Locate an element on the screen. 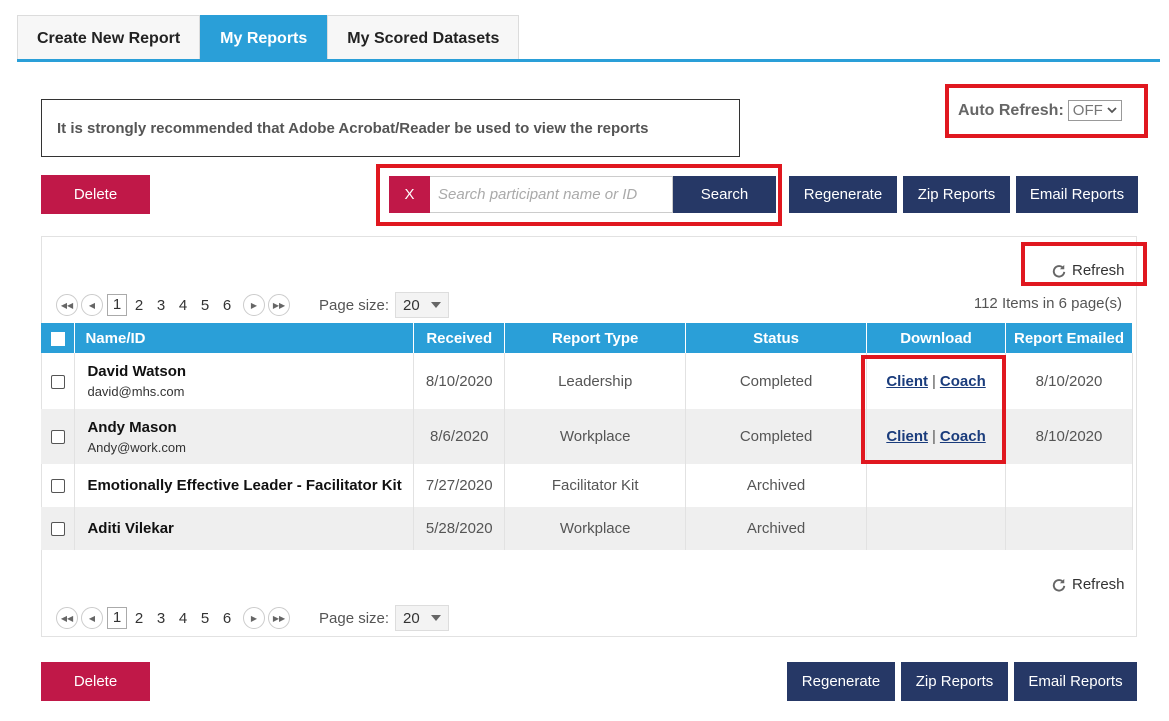 The width and height of the screenshot is (1169, 721). refresh-bottom-button: Refresh is located at coordinates (1088, 584).